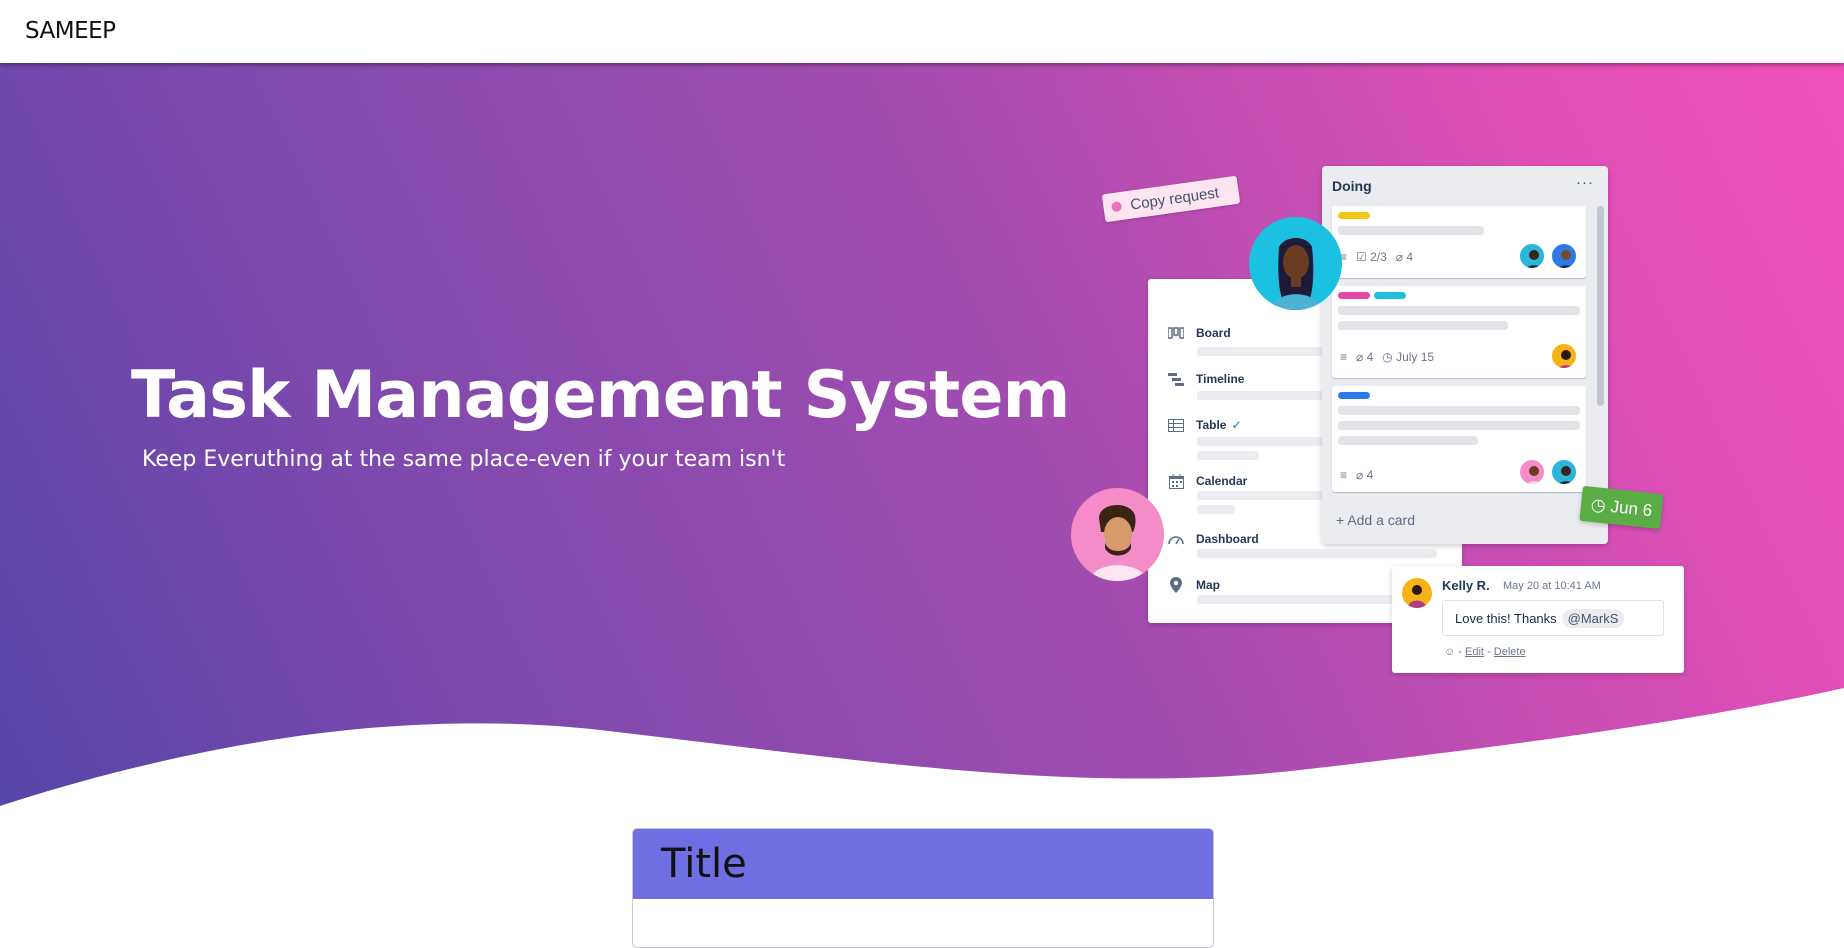 The width and height of the screenshot is (1844, 948). Describe the element at coordinates (1176, 379) in the screenshot. I see `timeline-icon` at that location.